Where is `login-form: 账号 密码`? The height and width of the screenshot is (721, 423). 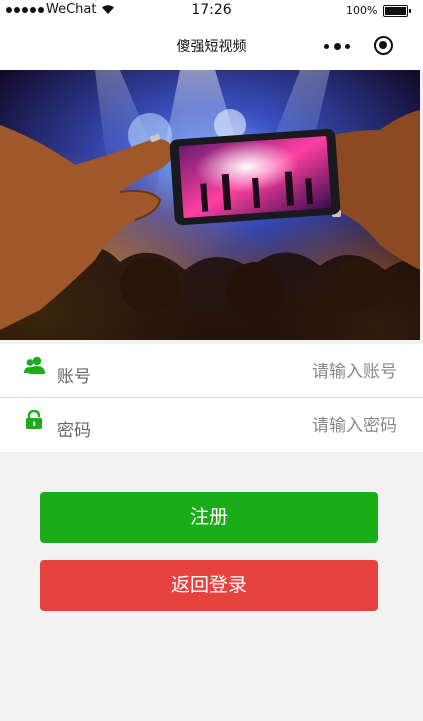
login-form: 账号 密码 is located at coordinates (211, 398).